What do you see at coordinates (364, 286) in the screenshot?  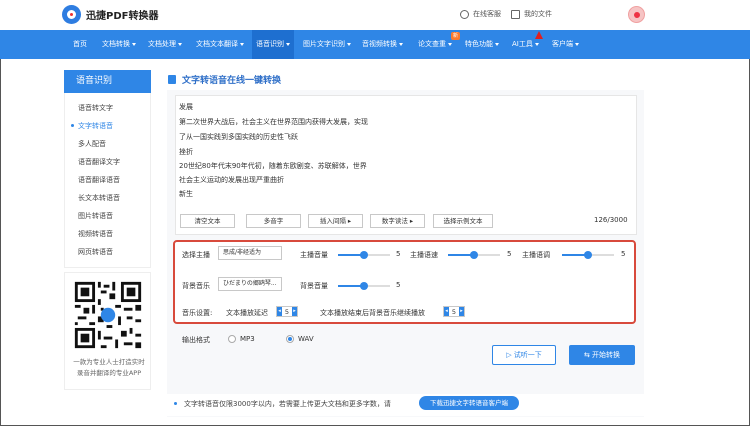 I see `bgm-volume-slider-knob` at bounding box center [364, 286].